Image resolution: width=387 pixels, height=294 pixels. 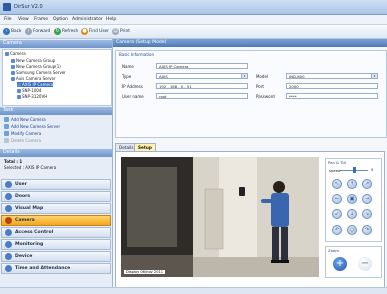 I want to click on nav-camera: Camera, so click(x=56, y=220).